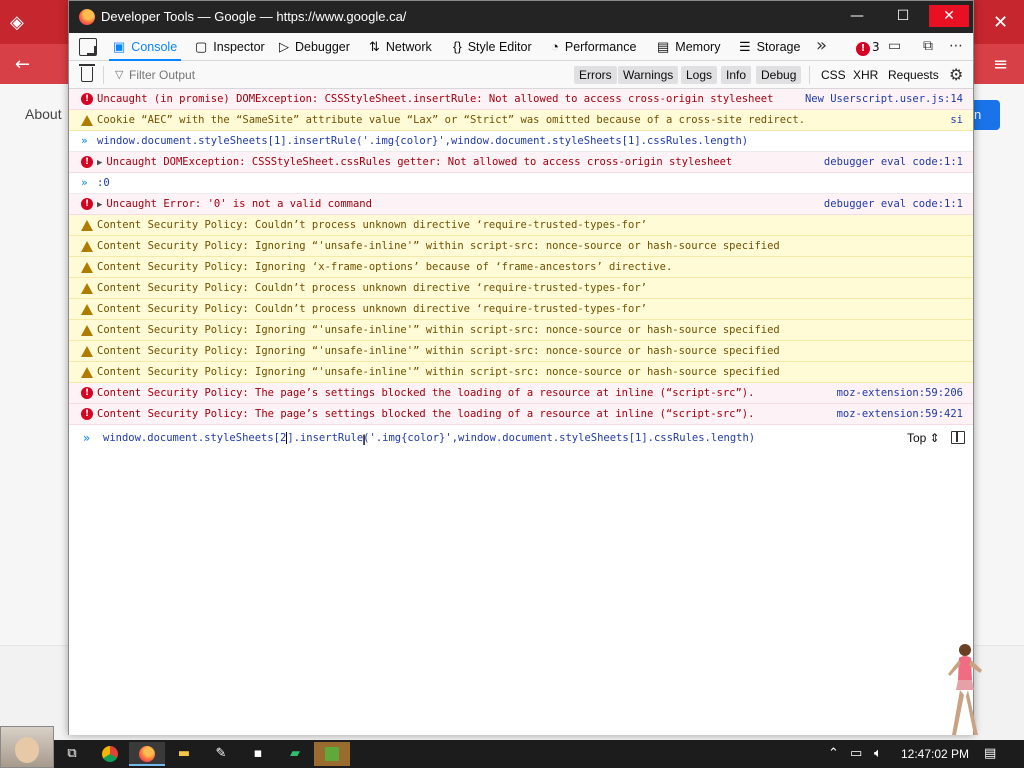  What do you see at coordinates (900, 393) in the screenshot?
I see `message-source-link: moz-extension:59:206` at bounding box center [900, 393].